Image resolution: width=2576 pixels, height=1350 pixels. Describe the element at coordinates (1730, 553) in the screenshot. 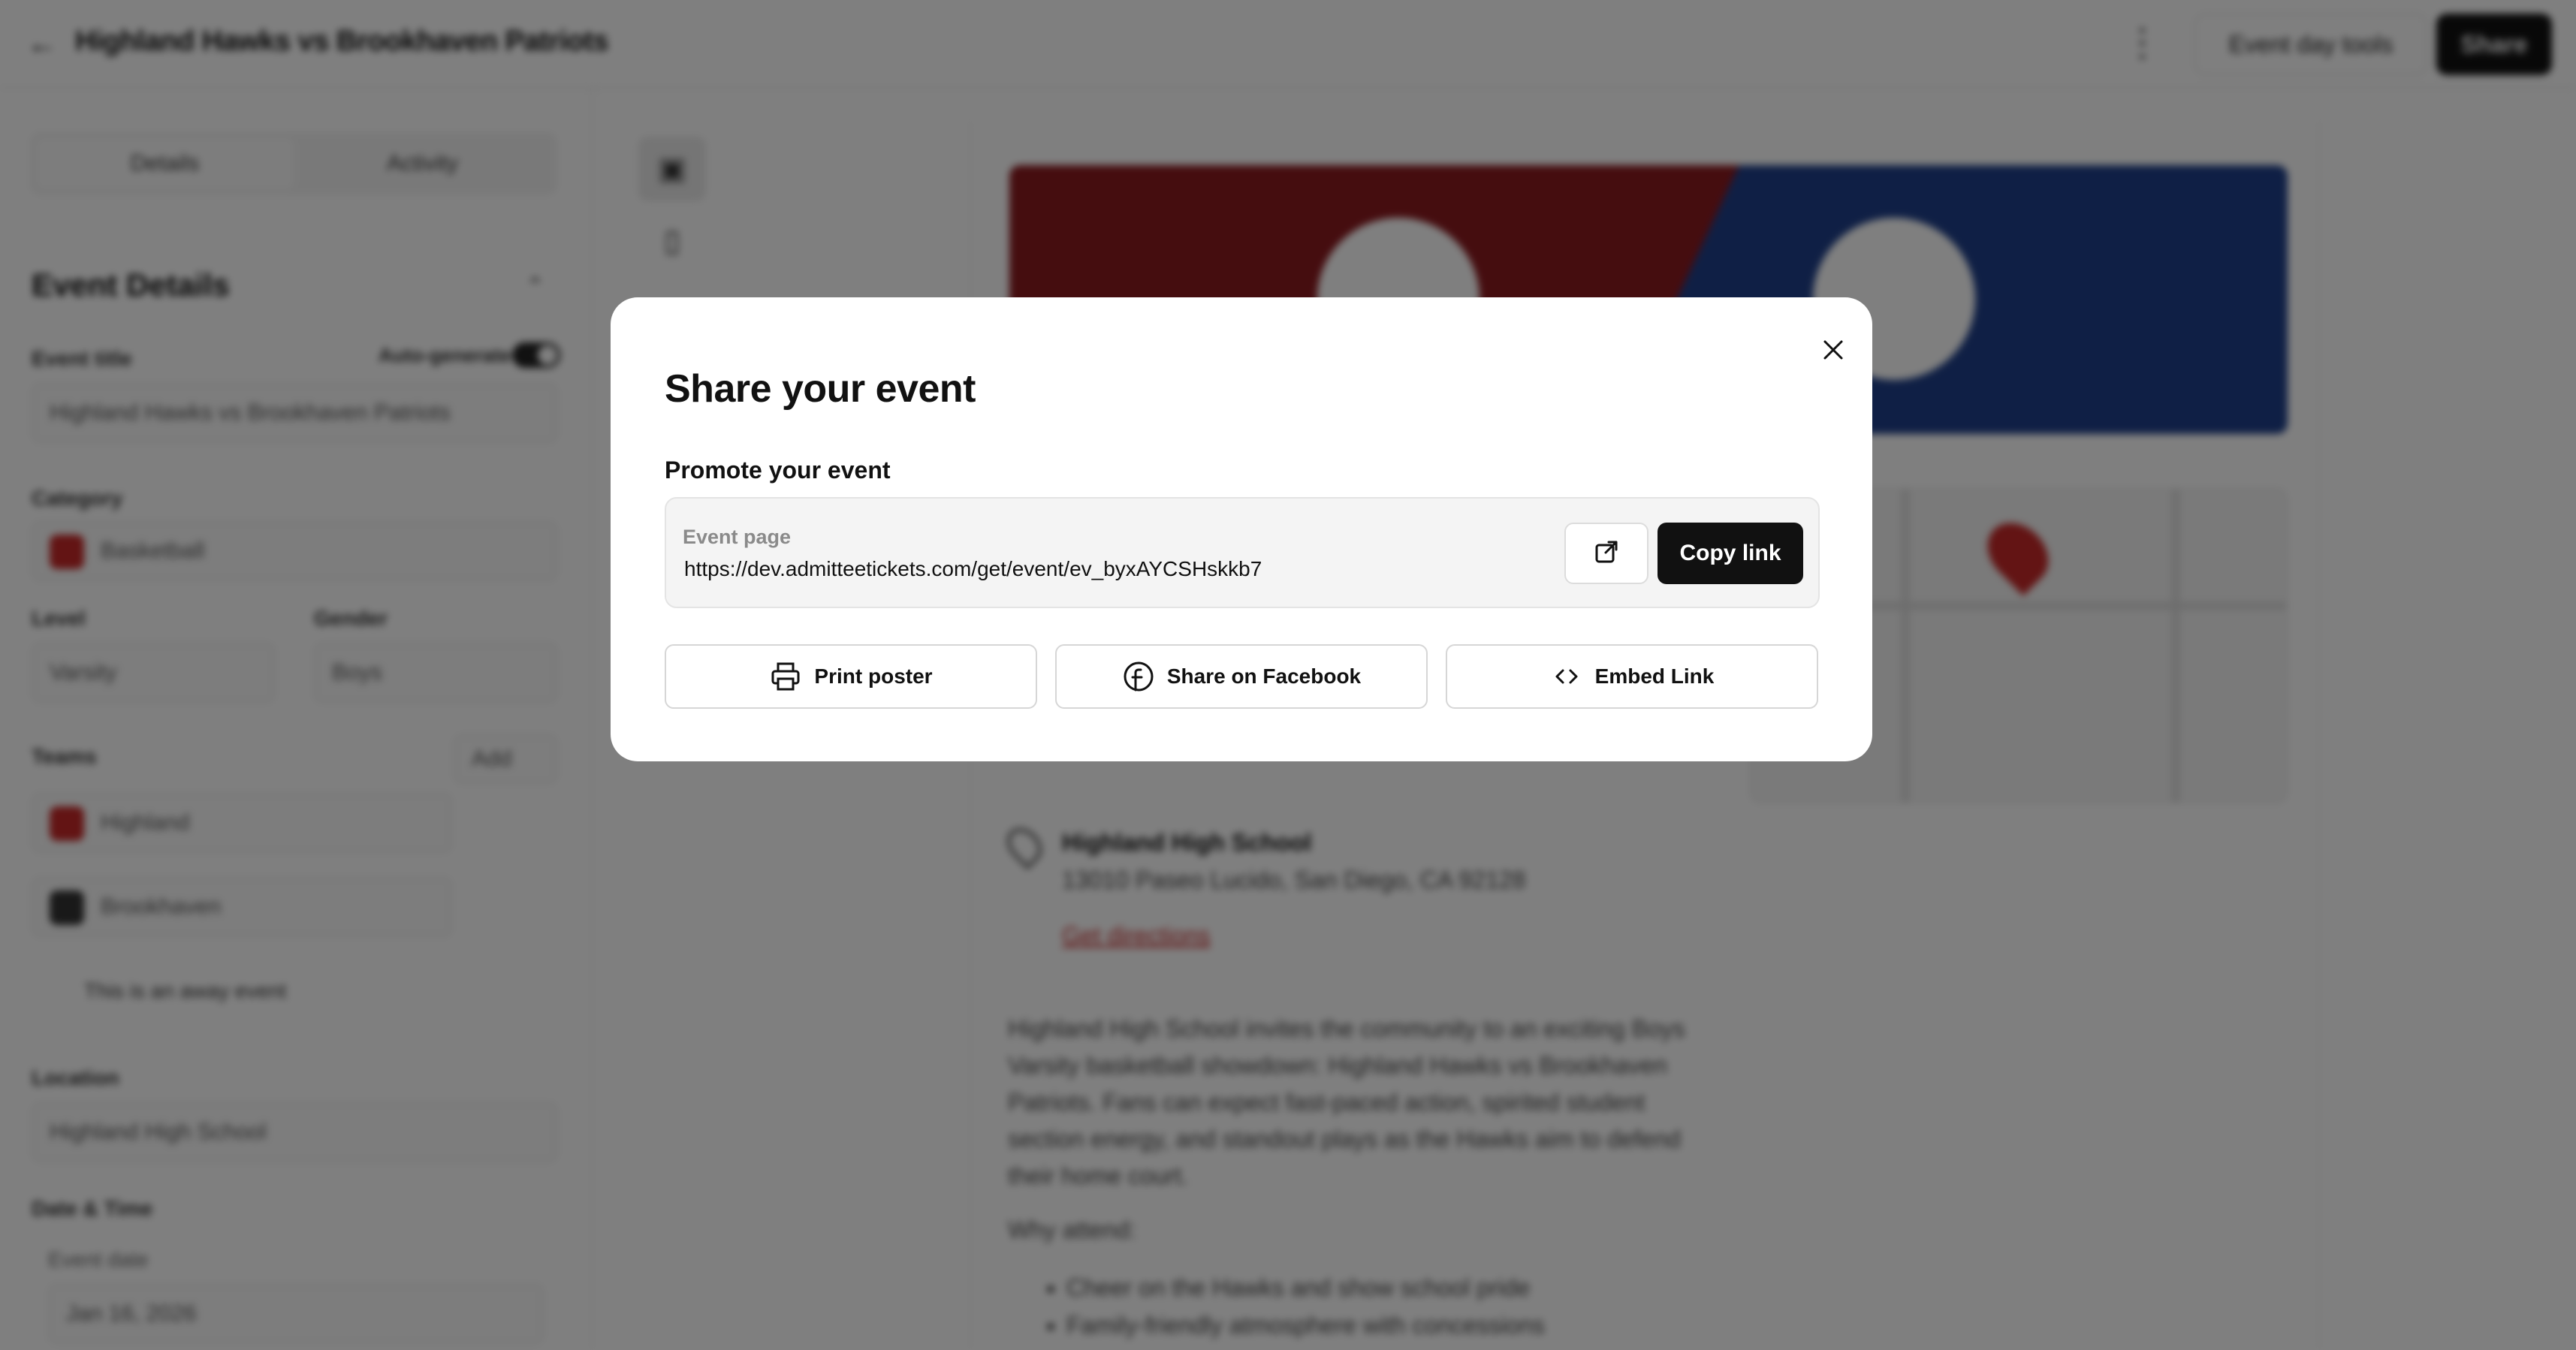

I see `copy-link-button: Copy link` at that location.